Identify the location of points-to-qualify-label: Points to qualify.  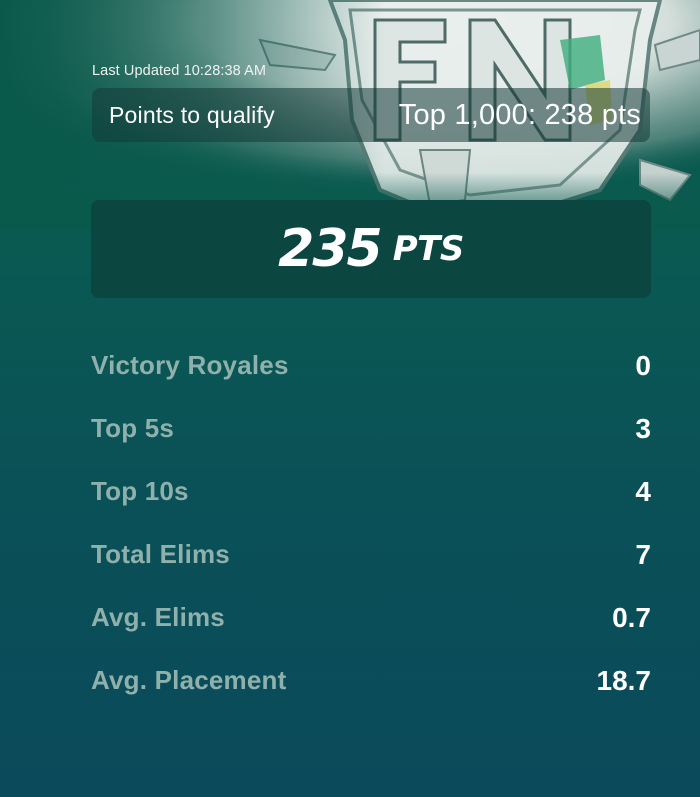
(192, 114).